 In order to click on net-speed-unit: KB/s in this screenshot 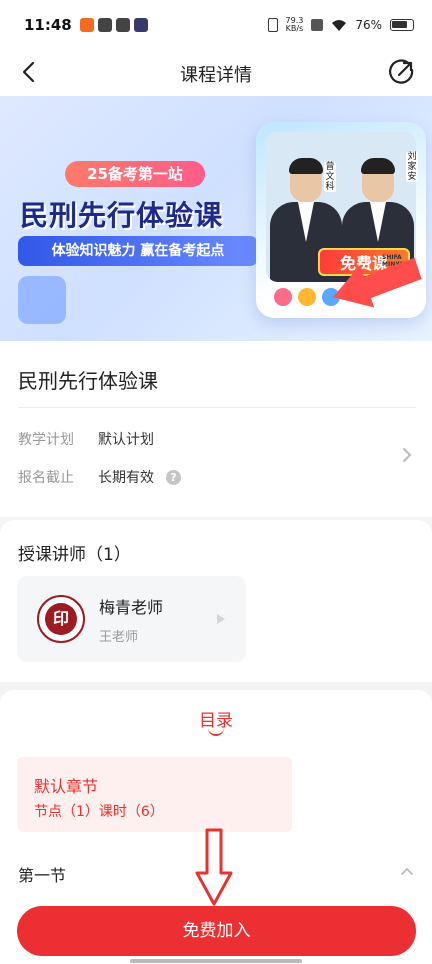, I will do `click(294, 28)`.